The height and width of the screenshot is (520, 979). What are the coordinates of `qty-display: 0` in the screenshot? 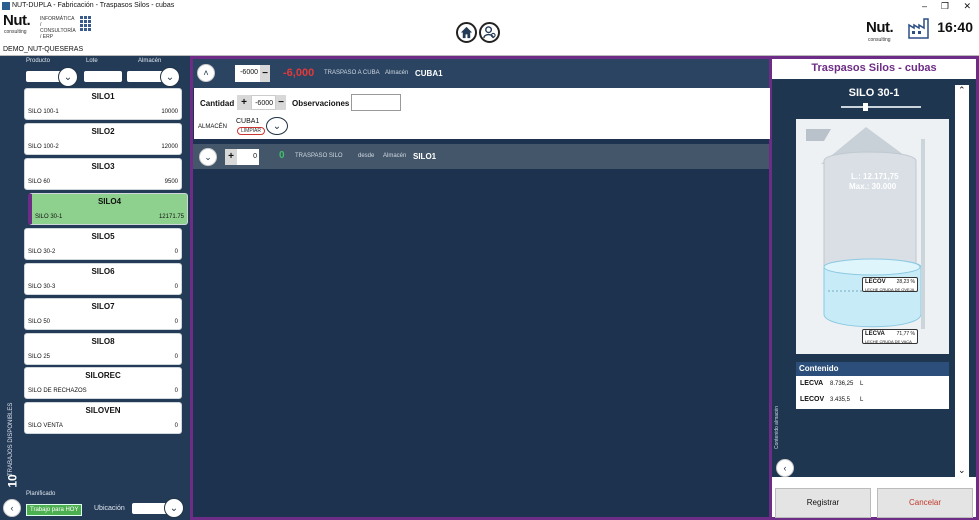 It's located at (248, 157).